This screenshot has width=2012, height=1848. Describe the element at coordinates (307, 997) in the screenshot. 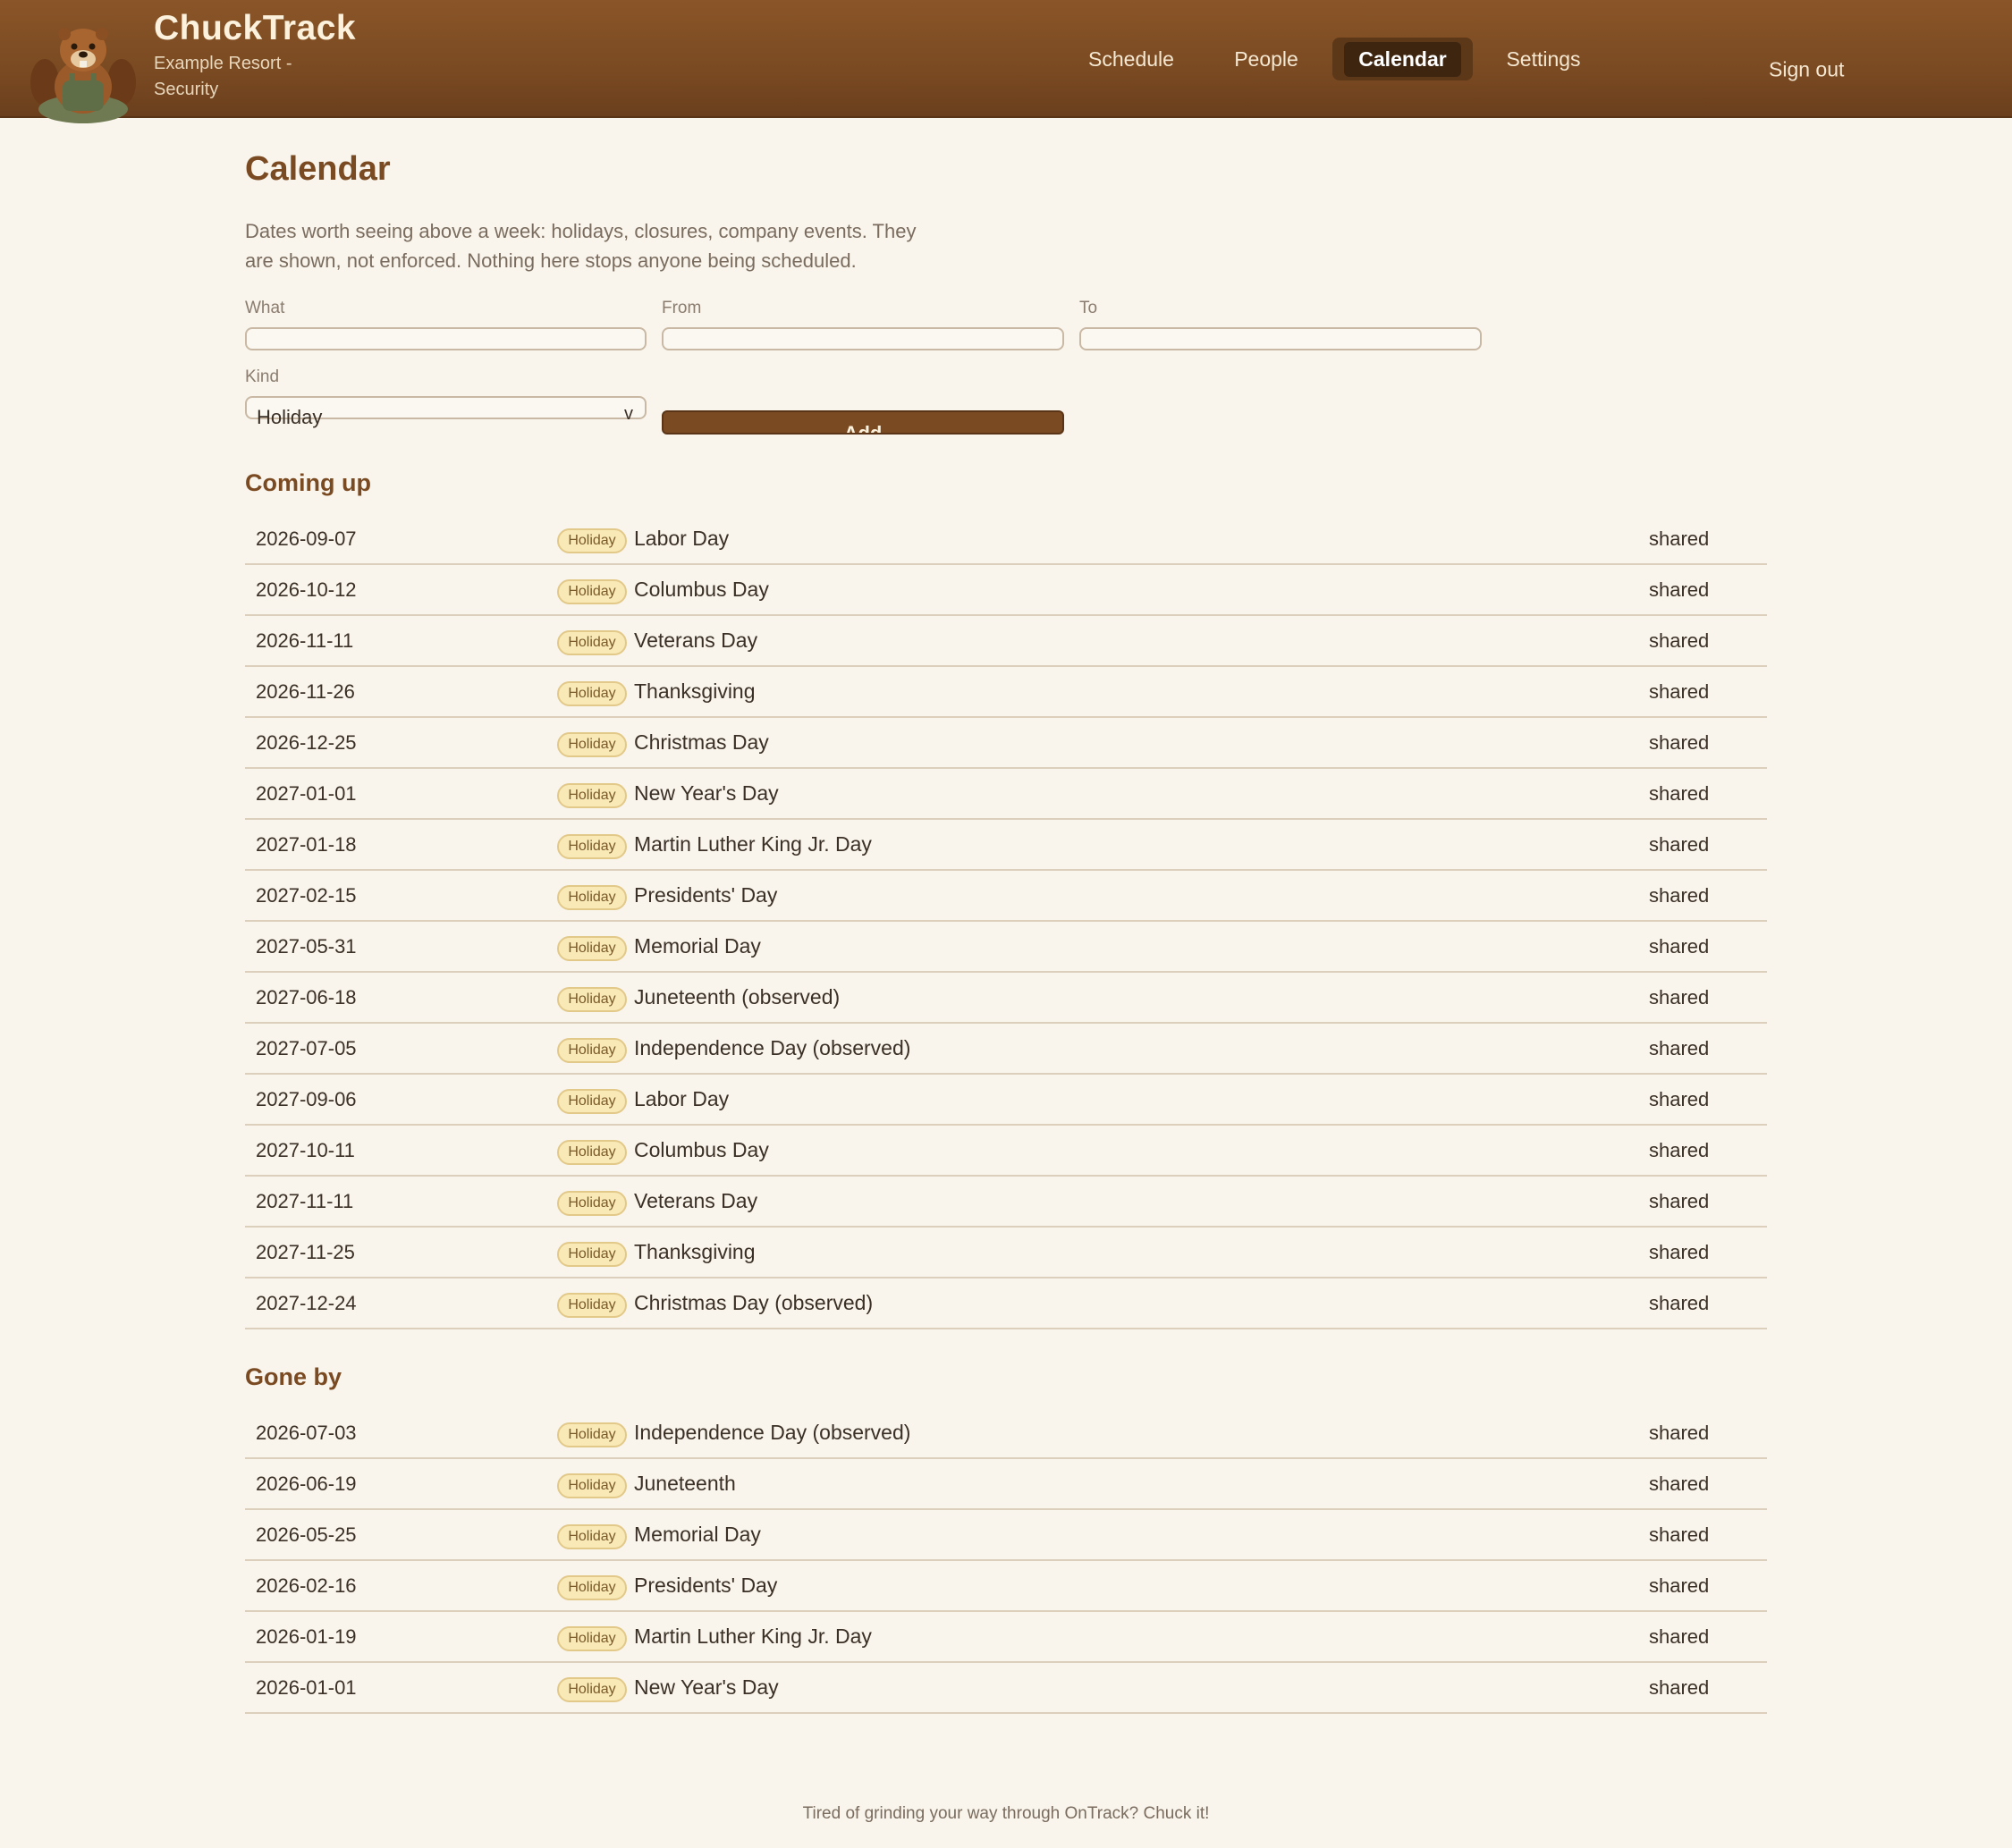

I see `event-date: 2027-06-18` at that location.